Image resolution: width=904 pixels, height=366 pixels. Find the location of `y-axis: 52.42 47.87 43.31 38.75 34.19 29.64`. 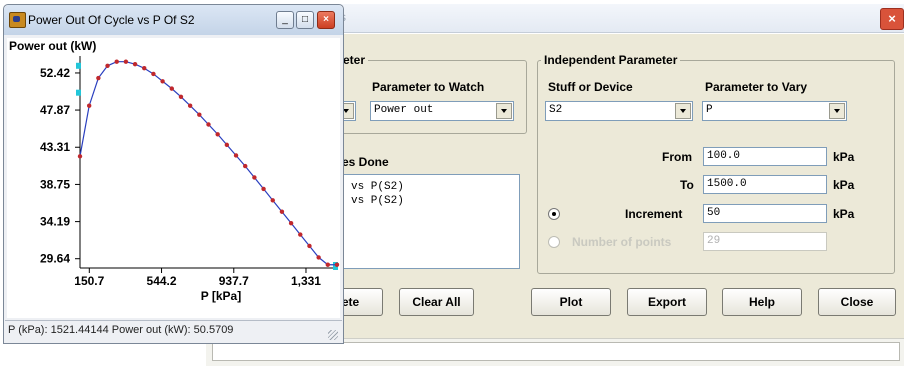

y-axis: 52.42 47.87 43.31 38.75 34.19 29.64 is located at coordinates (60, 162).